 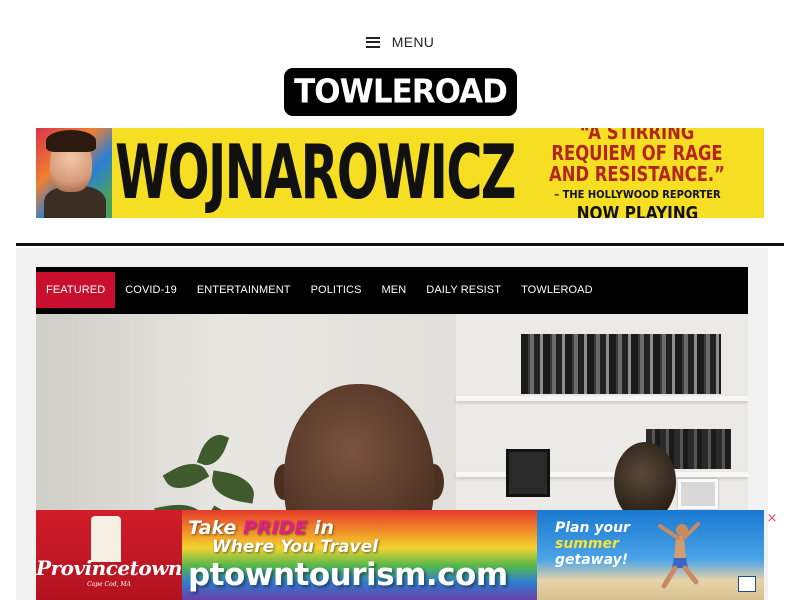 What do you see at coordinates (557, 290) in the screenshot?
I see `tab-towleroad: TOWLEROAD` at bounding box center [557, 290].